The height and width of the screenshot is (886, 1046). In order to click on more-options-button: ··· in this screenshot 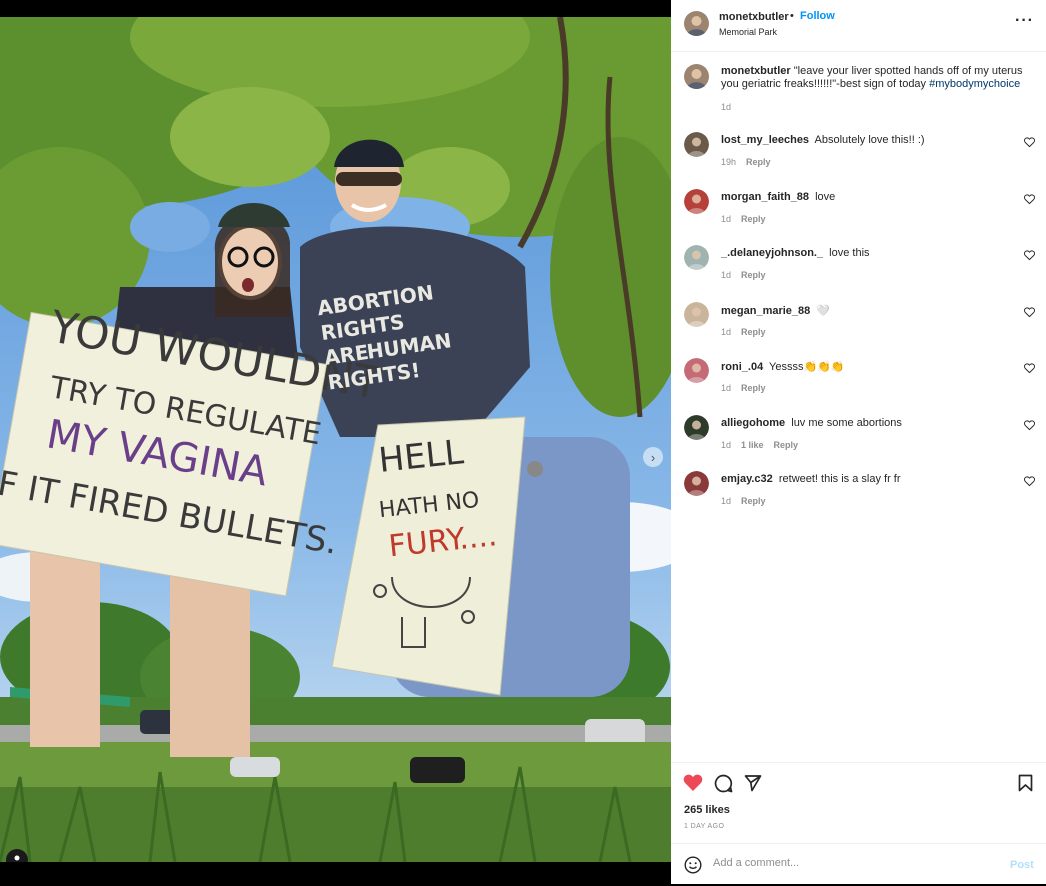, I will do `click(1024, 21)`.